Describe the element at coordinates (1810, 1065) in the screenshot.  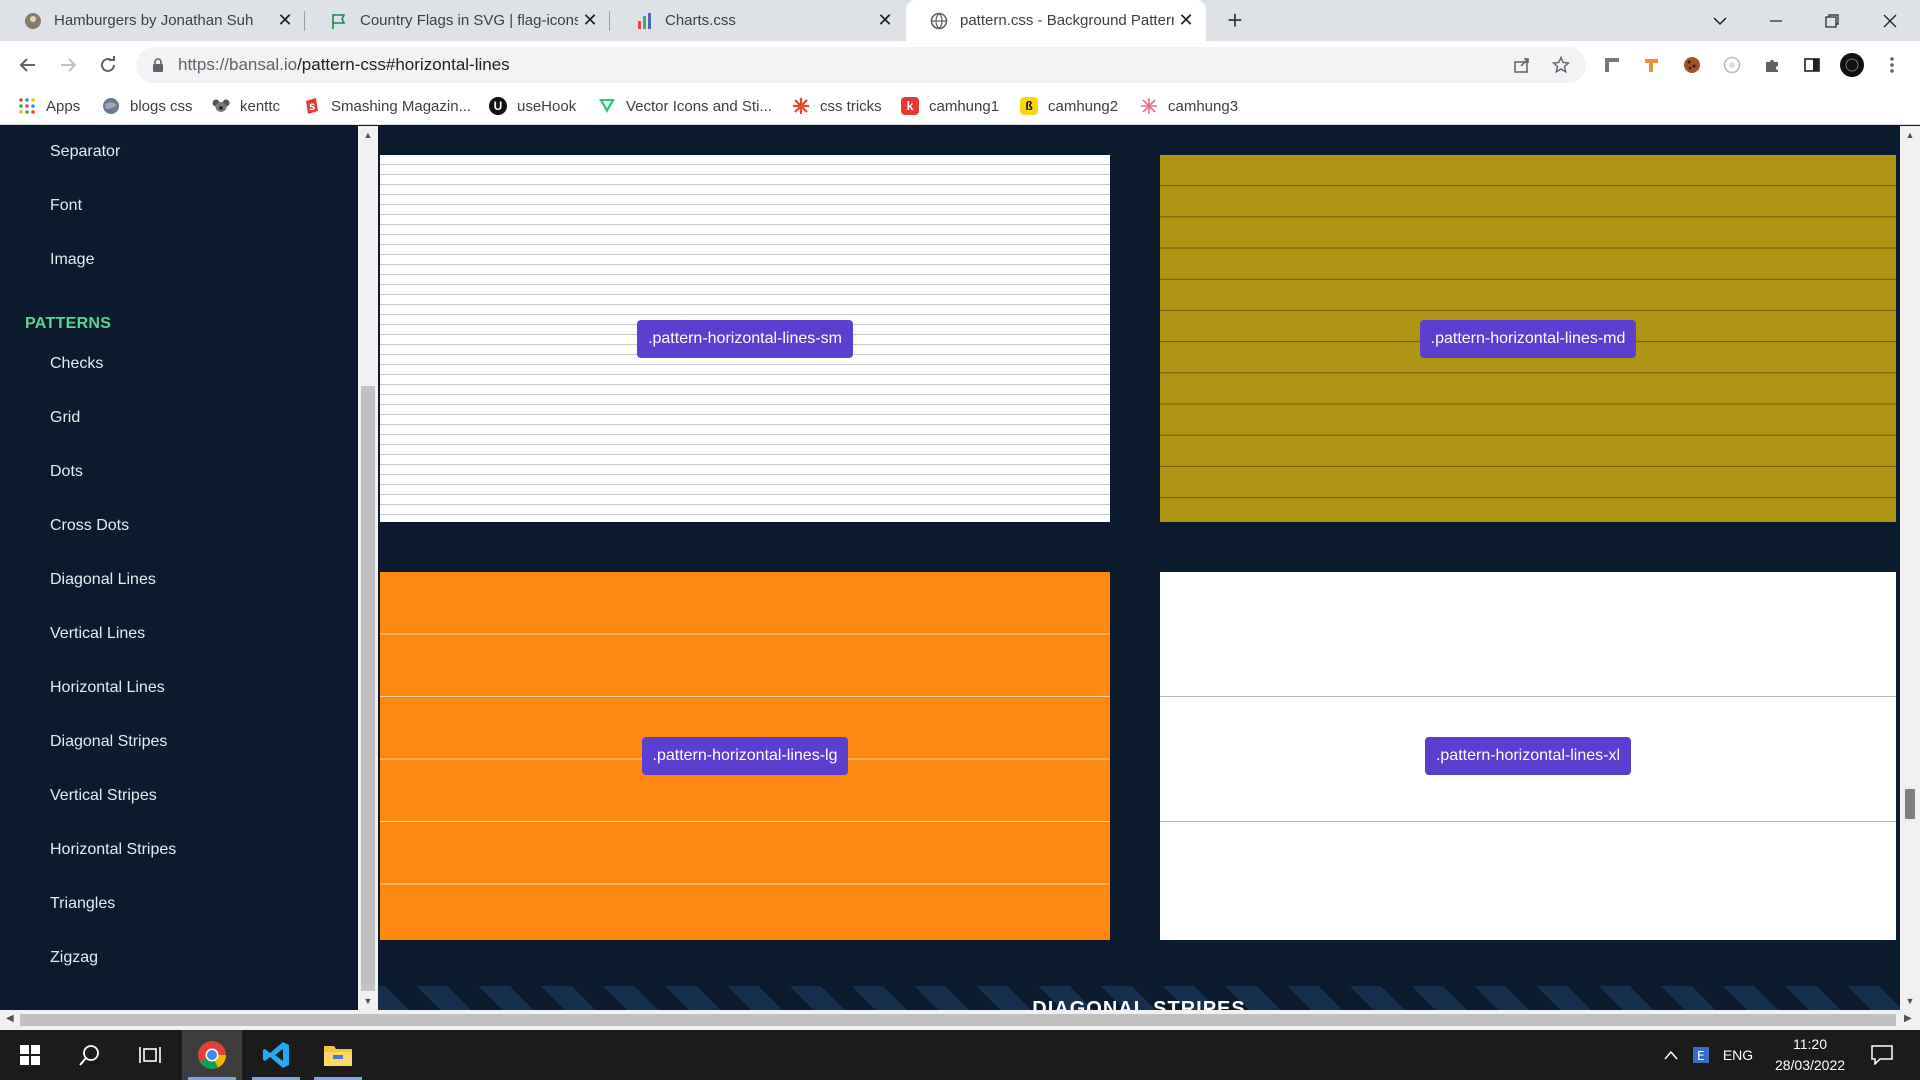
I see `clock-date: 28/03/2022` at that location.